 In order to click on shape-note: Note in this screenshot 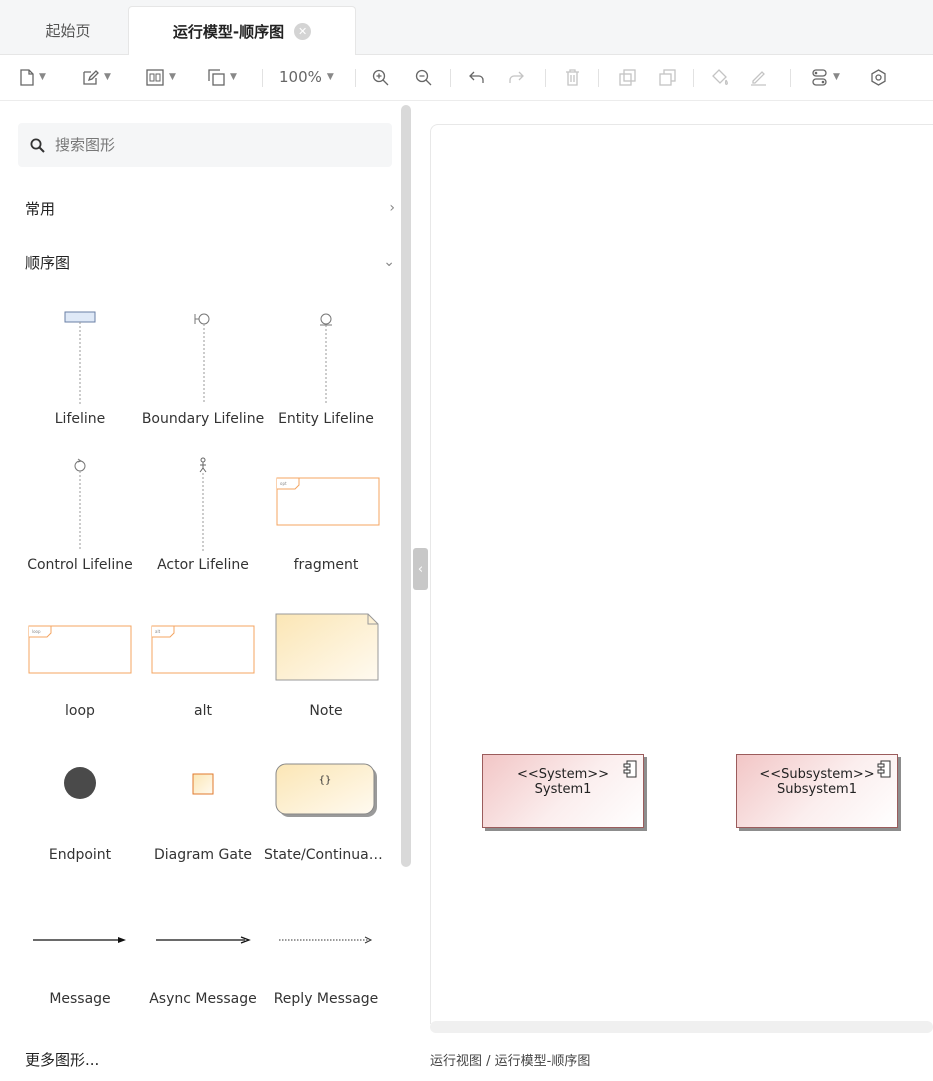, I will do `click(326, 663)`.